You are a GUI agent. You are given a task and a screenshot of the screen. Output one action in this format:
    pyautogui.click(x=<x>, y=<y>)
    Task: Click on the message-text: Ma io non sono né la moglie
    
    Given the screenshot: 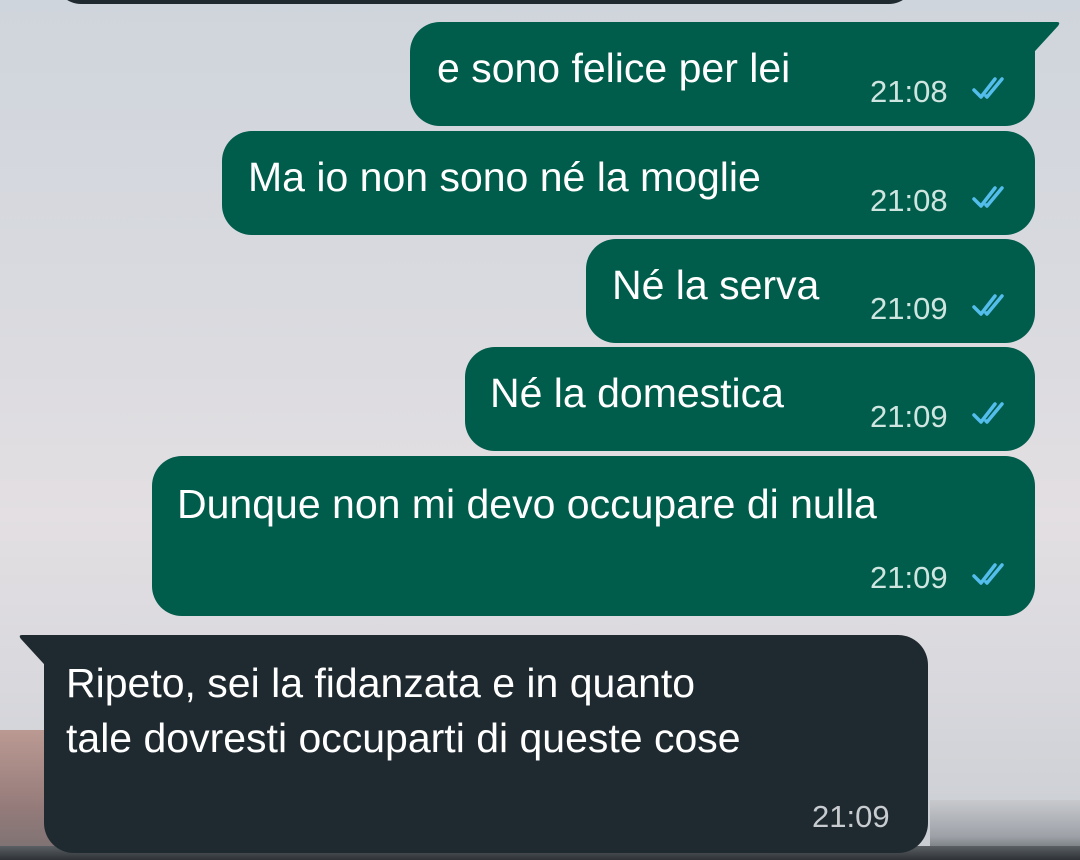 What is the action you would take?
    pyautogui.click(x=504, y=177)
    